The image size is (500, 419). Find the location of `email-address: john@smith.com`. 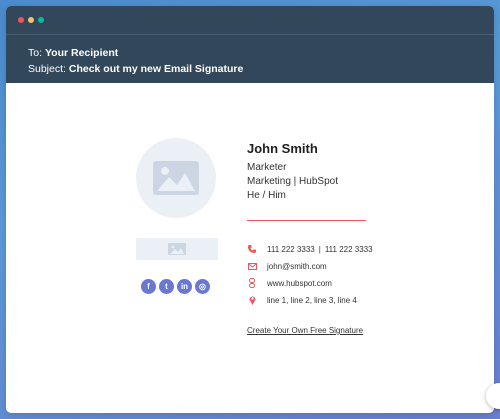

email-address: john@smith.com is located at coordinates (297, 266).